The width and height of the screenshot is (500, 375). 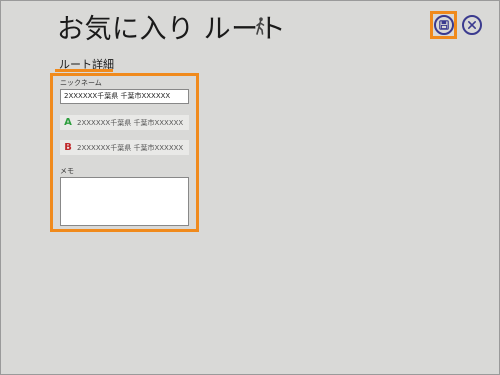 I want to click on close-button, so click(x=472, y=25).